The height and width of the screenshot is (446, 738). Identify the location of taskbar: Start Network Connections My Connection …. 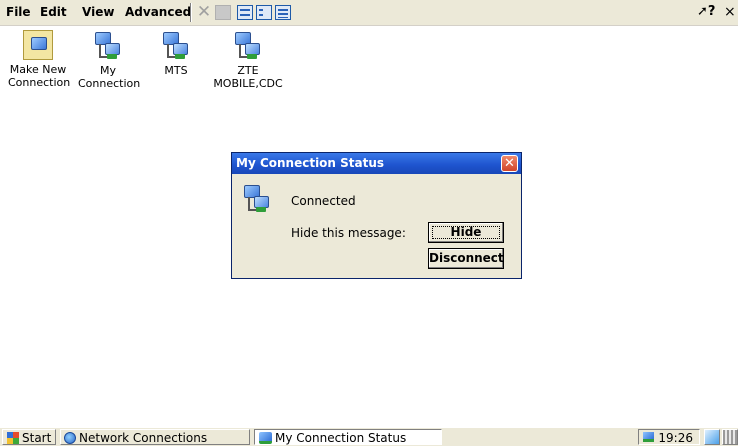
(369, 436).